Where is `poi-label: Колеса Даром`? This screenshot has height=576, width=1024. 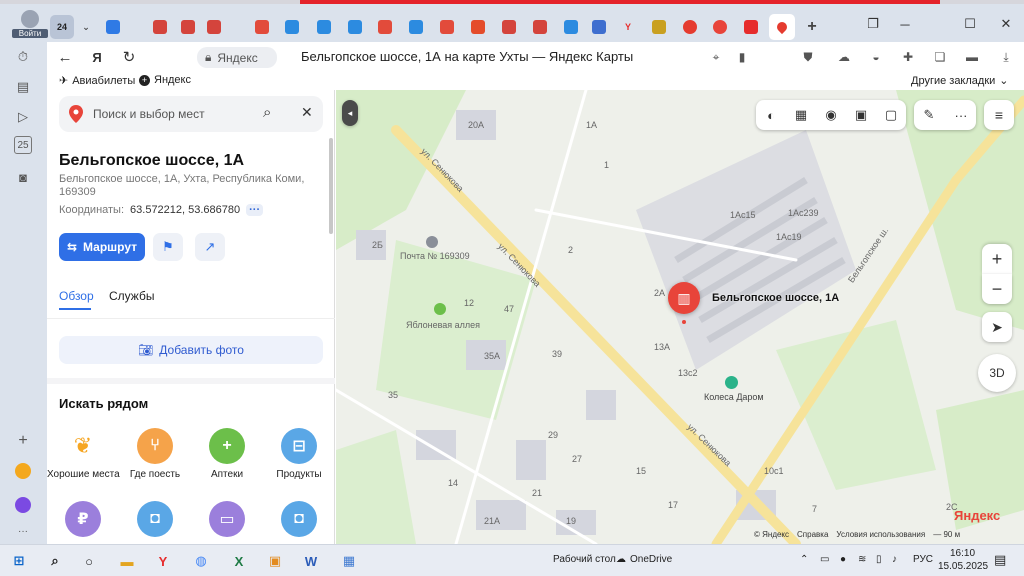 poi-label: Колеса Даром is located at coordinates (734, 397).